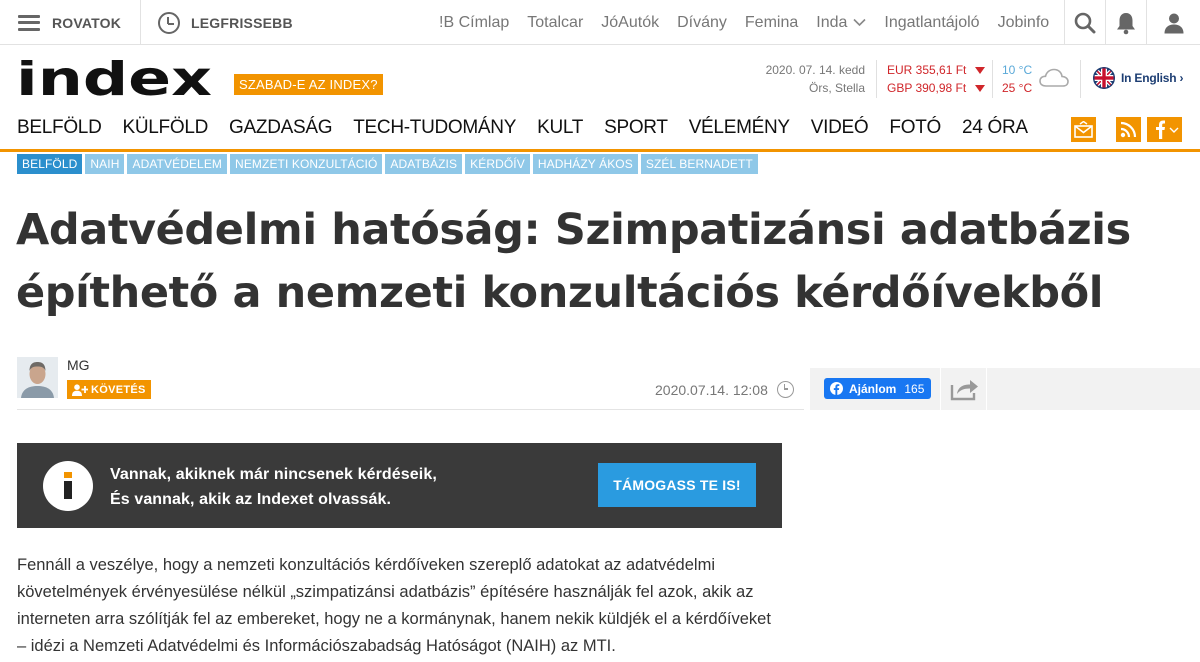 Image resolution: width=1200 pixels, height=662 pixels. Describe the element at coordinates (306, 164) in the screenshot. I see `tag-nemzeti-konzultacio: NEMZETI KONZULTÁCIÓ` at that location.